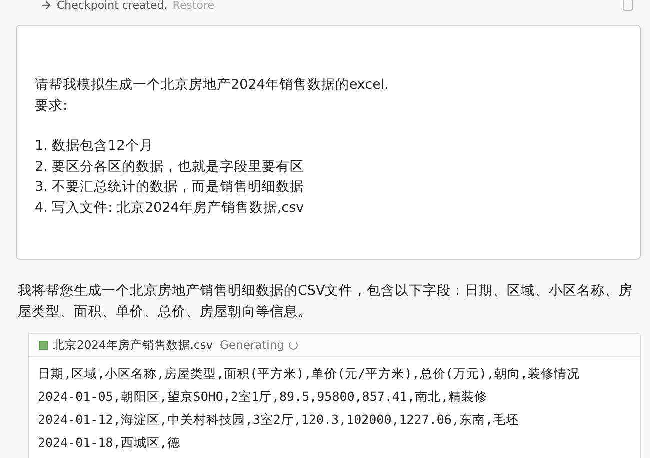 The image size is (650, 458). Describe the element at coordinates (94, 146) in the screenshot. I see `requirement-item: 1. 数据包含12个月` at that location.